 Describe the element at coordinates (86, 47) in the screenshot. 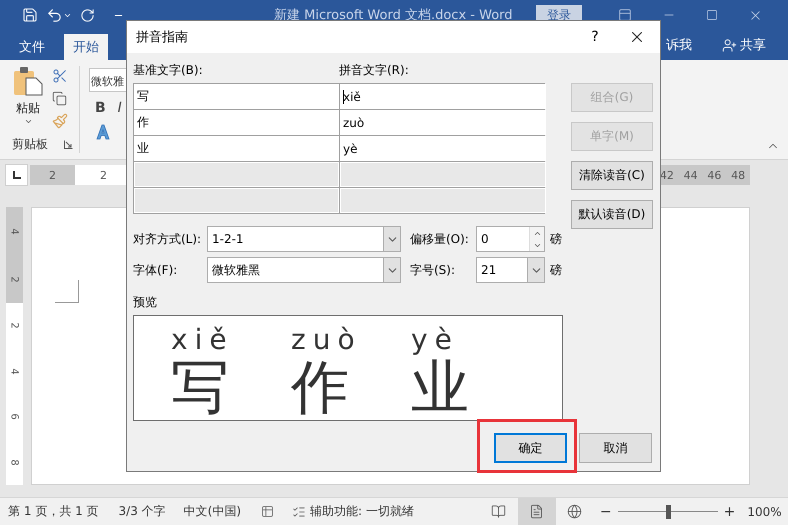

I see `ribbon-tab: 开始` at that location.